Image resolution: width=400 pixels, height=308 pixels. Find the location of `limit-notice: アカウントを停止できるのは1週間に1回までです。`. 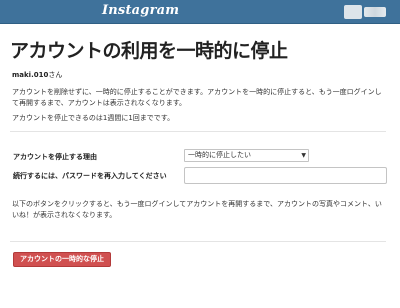

limit-notice: アカウントを停止できるのは1週間に1回までです。 is located at coordinates (93, 118).